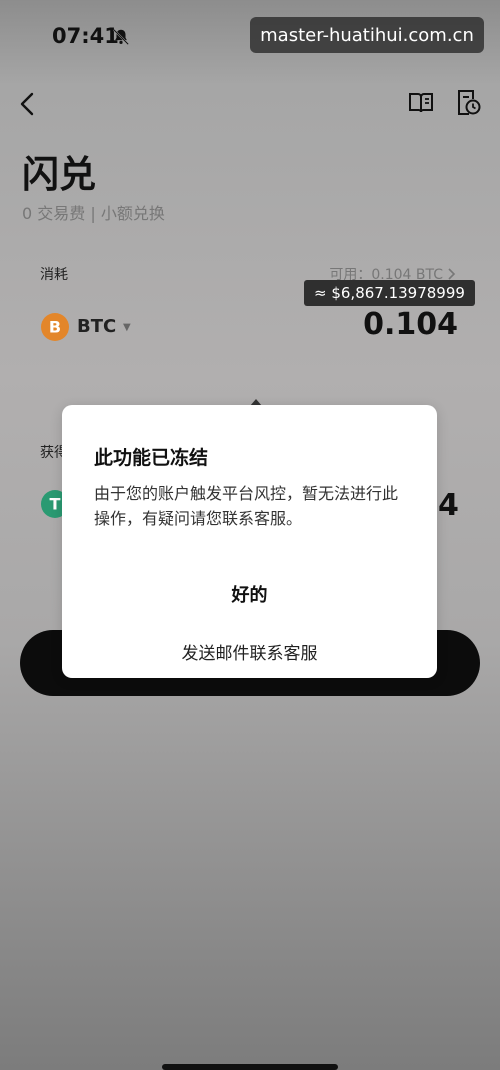 The width and height of the screenshot is (500, 1070). I want to click on bell-muted-icon, so click(121, 37).